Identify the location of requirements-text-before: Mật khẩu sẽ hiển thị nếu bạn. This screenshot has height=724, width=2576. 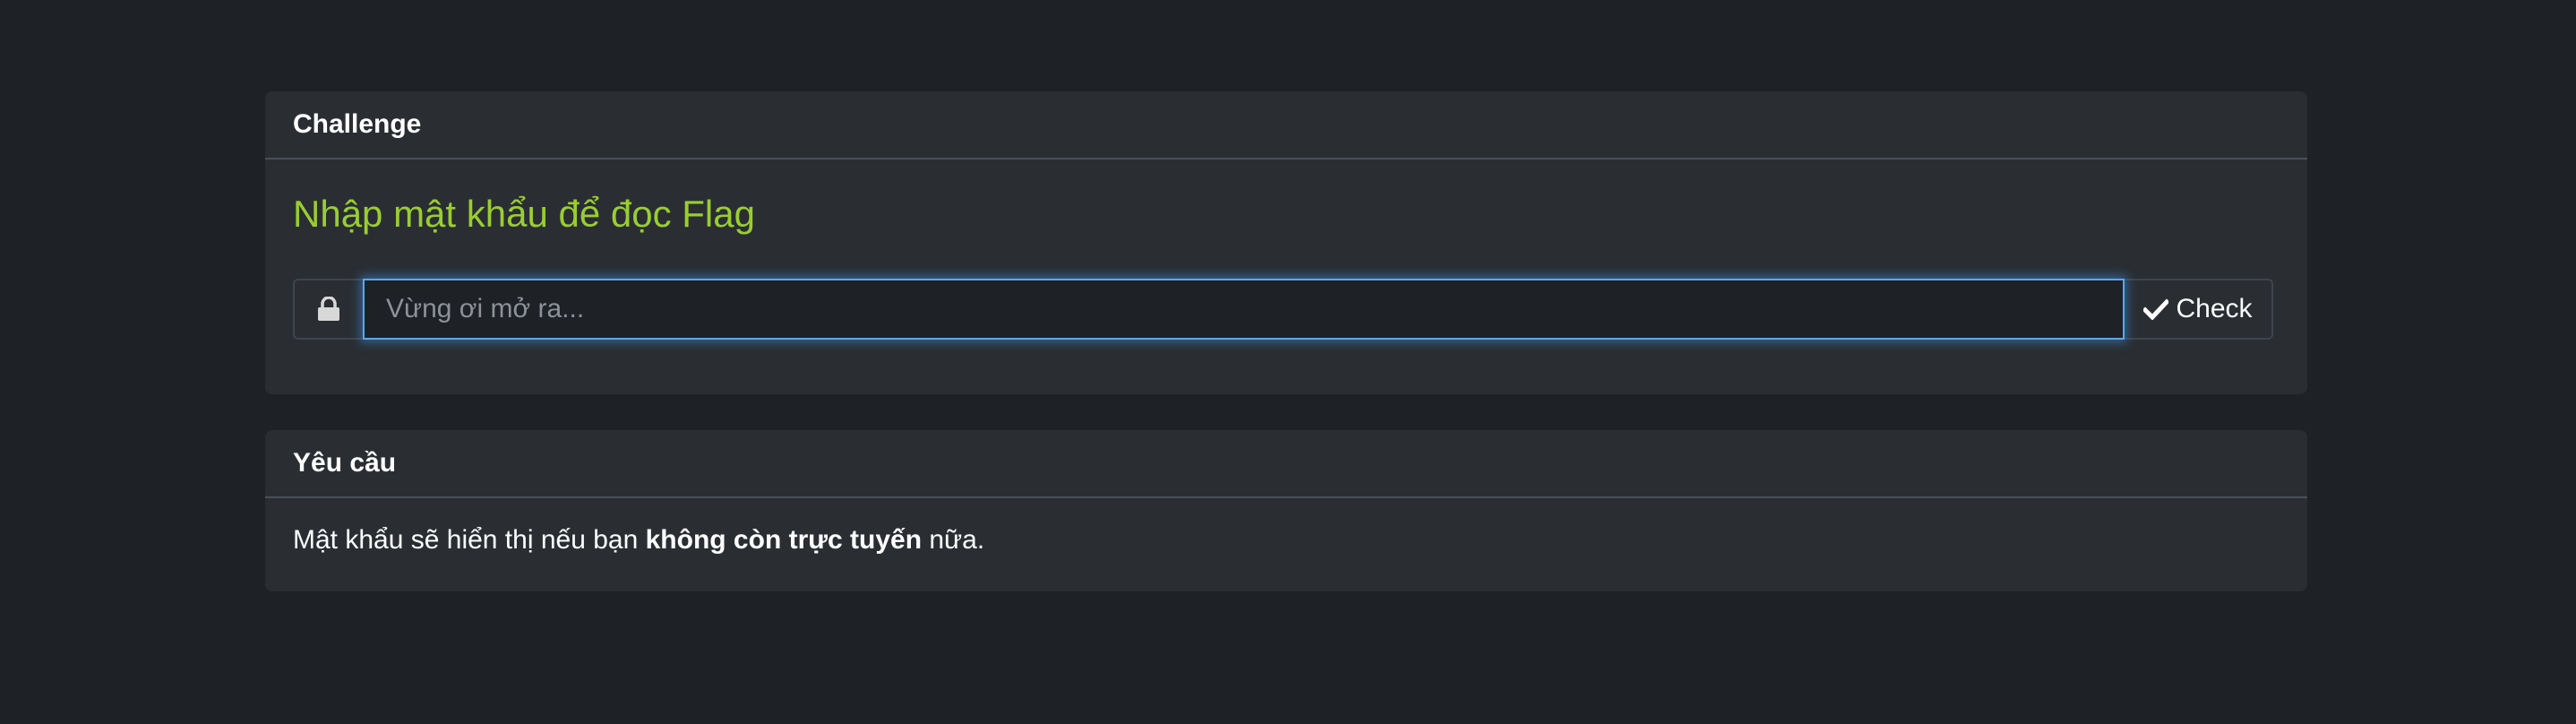
(469, 540).